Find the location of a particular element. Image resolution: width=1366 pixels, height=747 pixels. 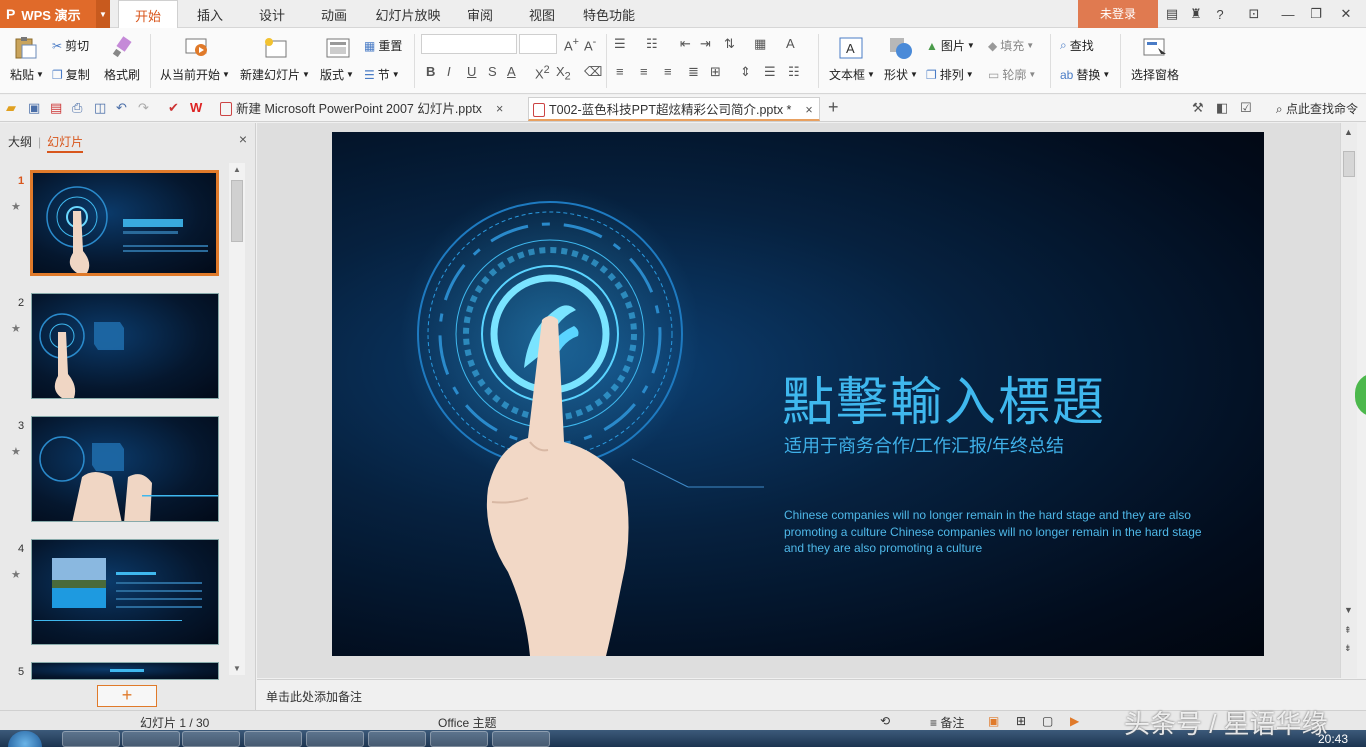

layout-icon is located at coordinates (338, 48).